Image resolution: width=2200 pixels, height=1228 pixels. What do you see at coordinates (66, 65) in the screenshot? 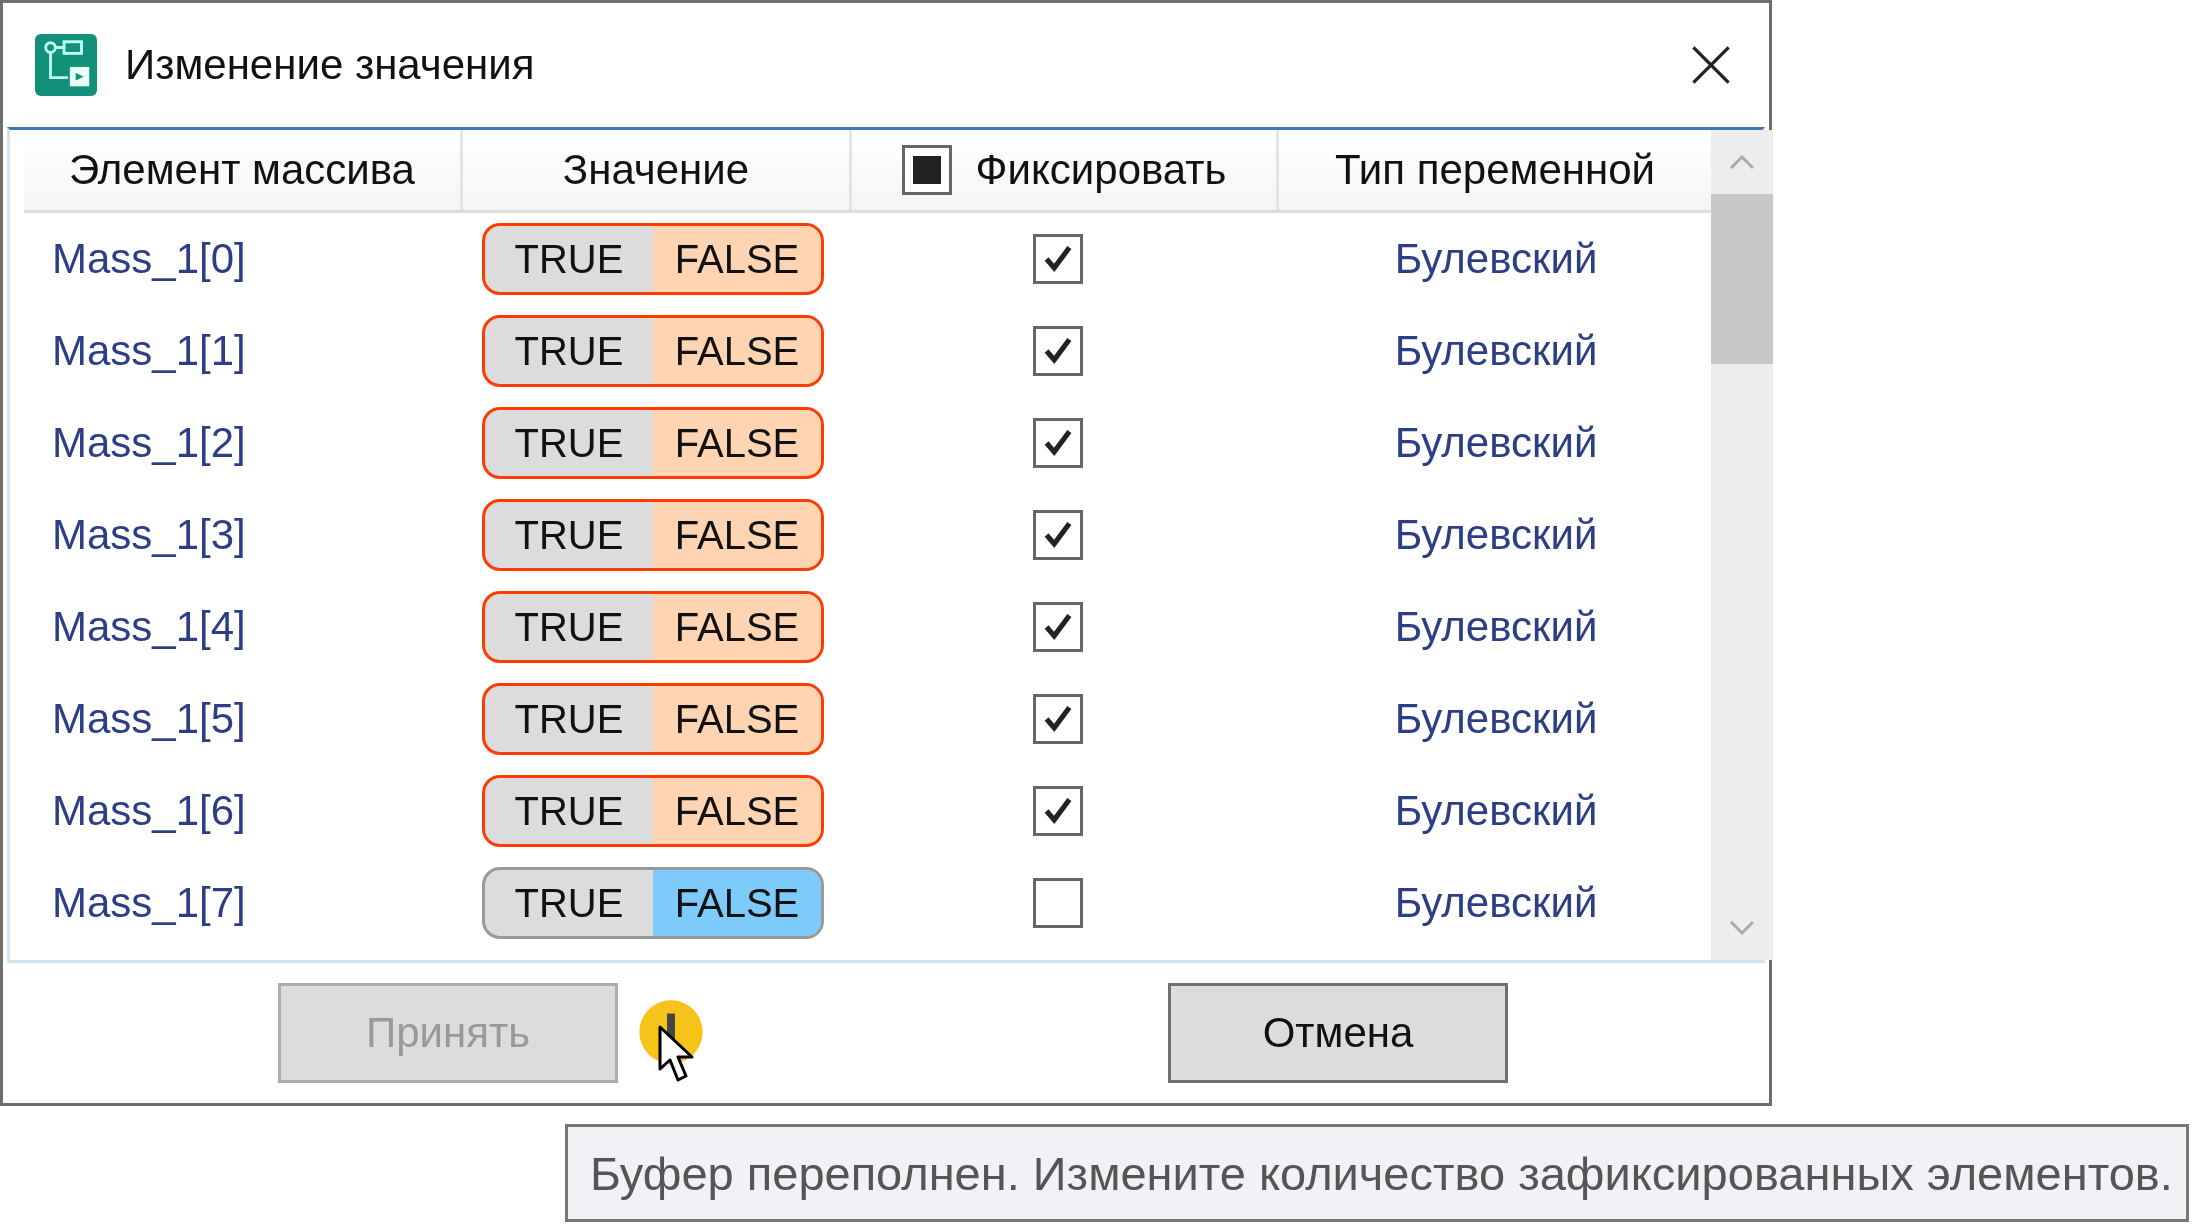
I see `app-icon` at bounding box center [66, 65].